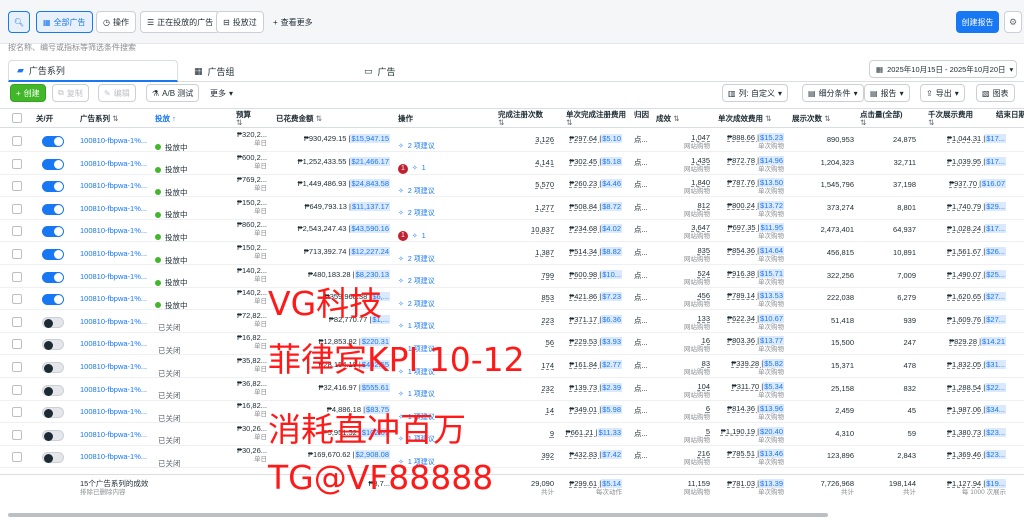 This screenshot has height=523, width=1024. What do you see at coordinates (117, 93) in the screenshot?
I see `edit-button: ✎ 编辑` at bounding box center [117, 93].